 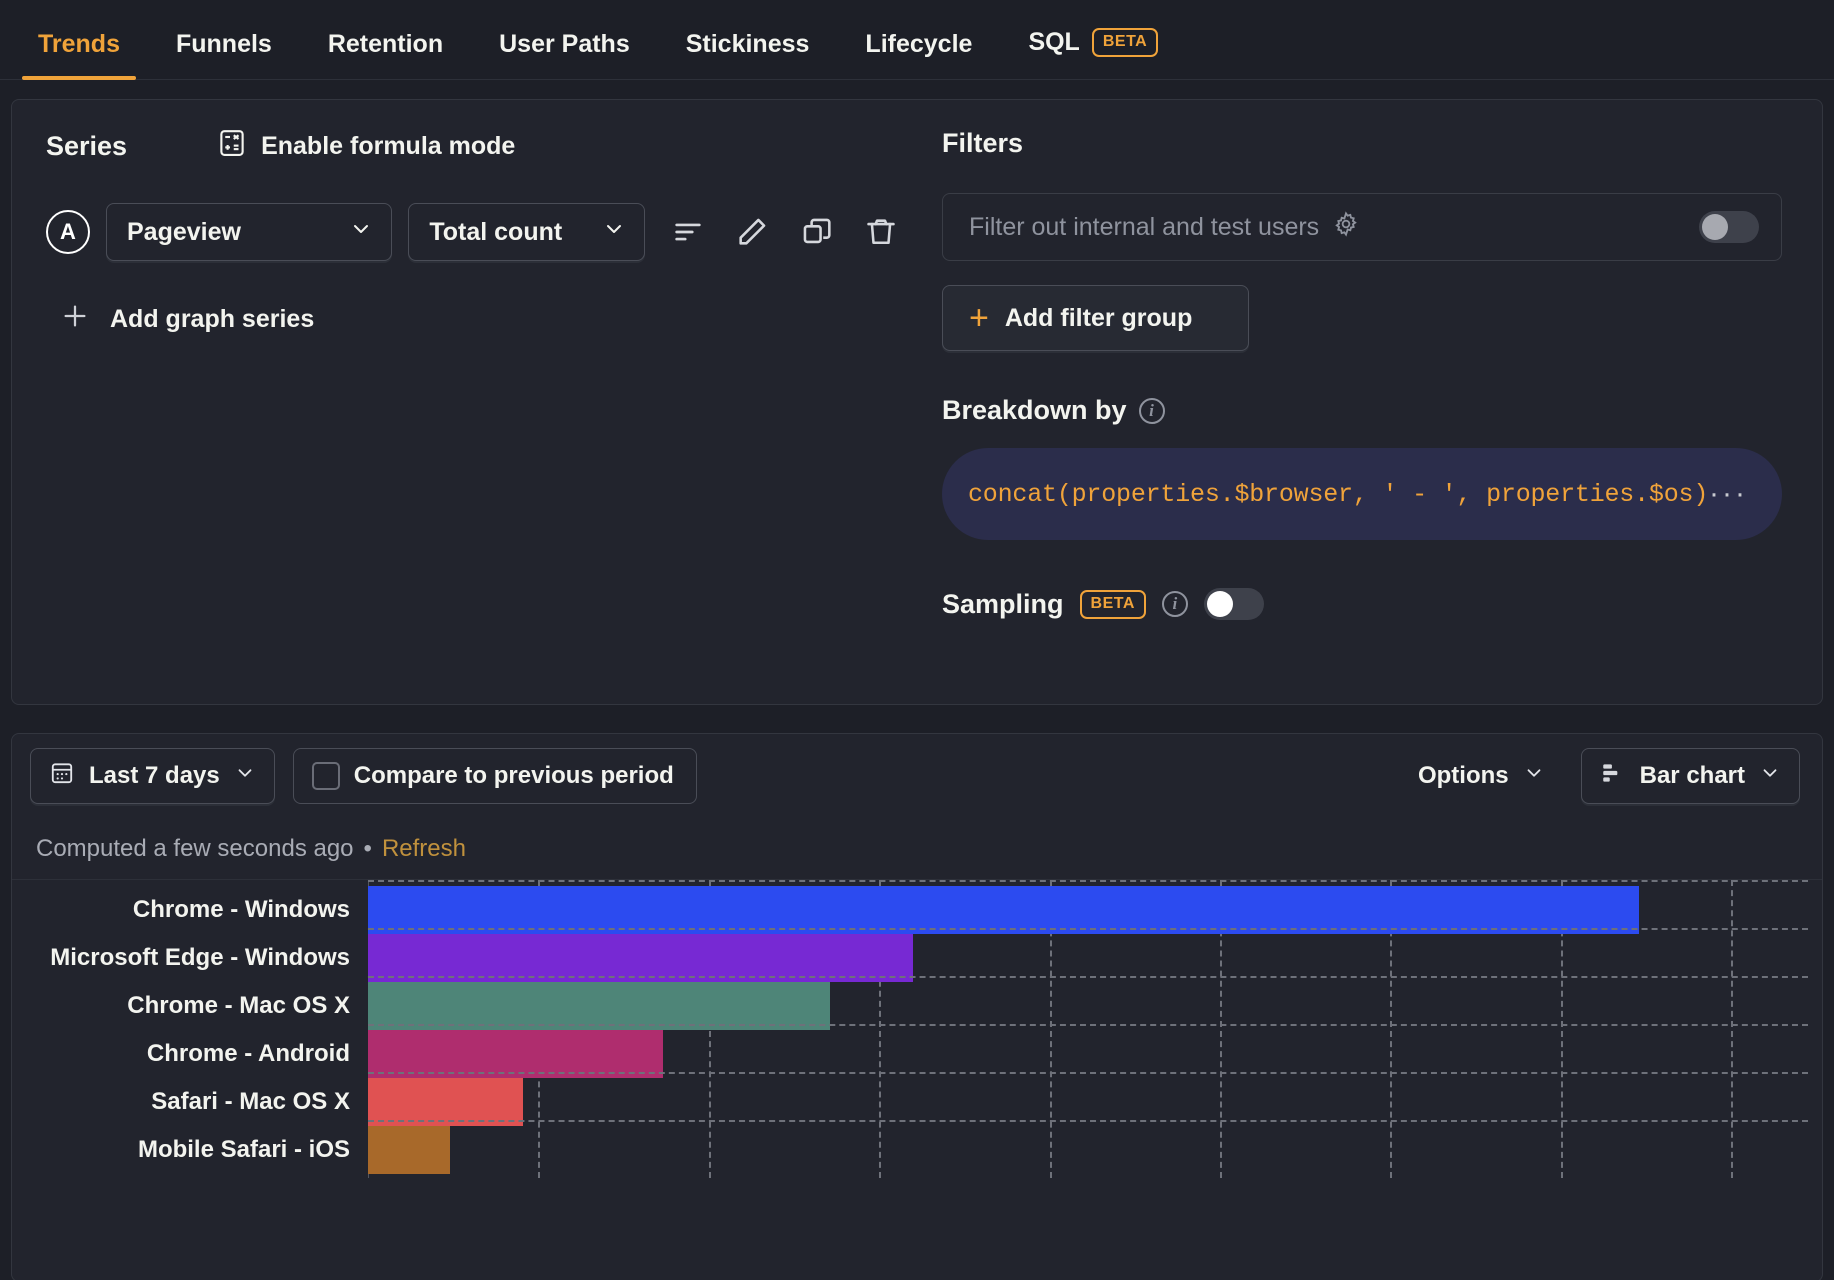 What do you see at coordinates (481, 319) in the screenshot?
I see `add-graph-series-button: Add graph series` at bounding box center [481, 319].